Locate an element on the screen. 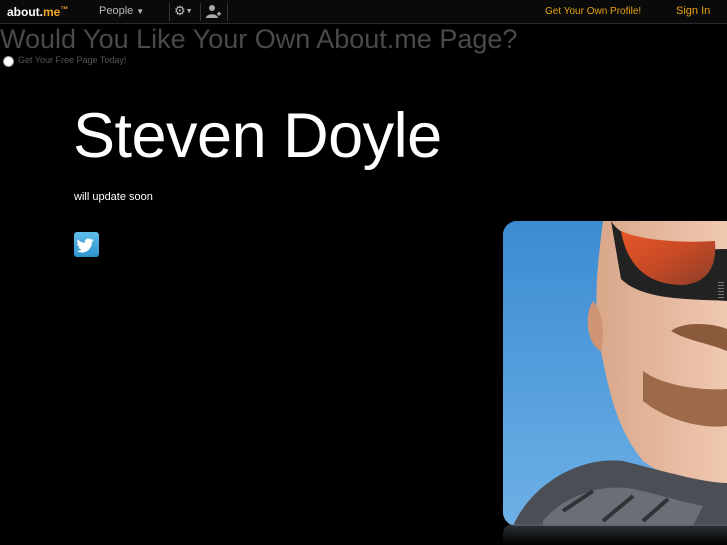  sign-in-link: Sign In is located at coordinates (693, 11).